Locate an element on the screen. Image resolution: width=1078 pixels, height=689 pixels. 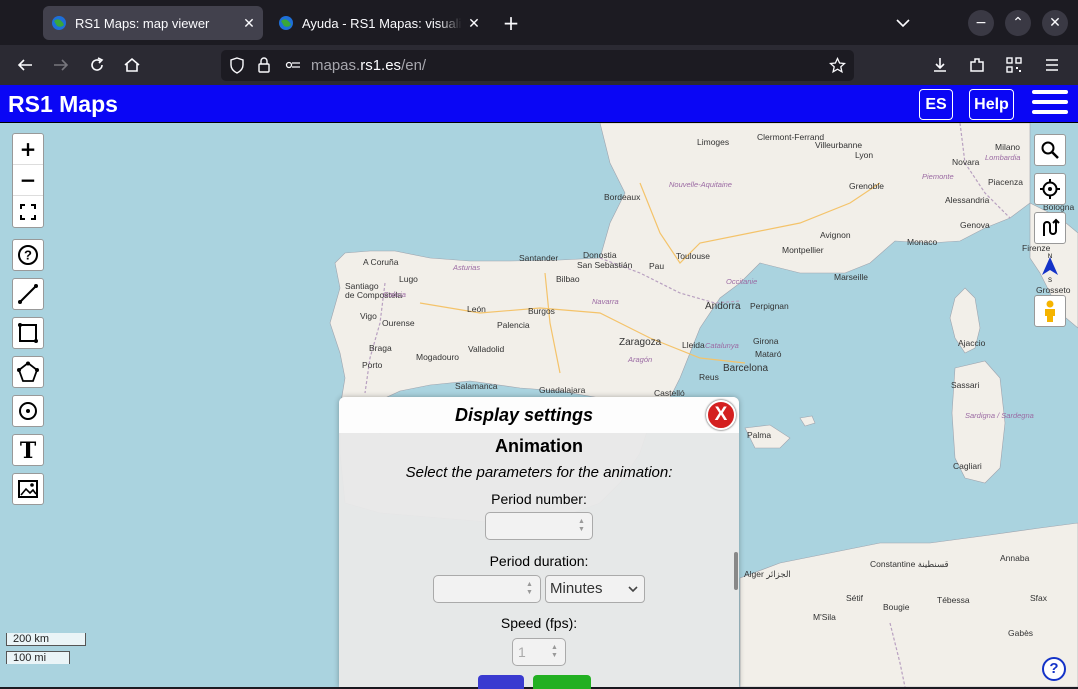
speed-label: Speed (fps): is located at coordinates (539, 623).